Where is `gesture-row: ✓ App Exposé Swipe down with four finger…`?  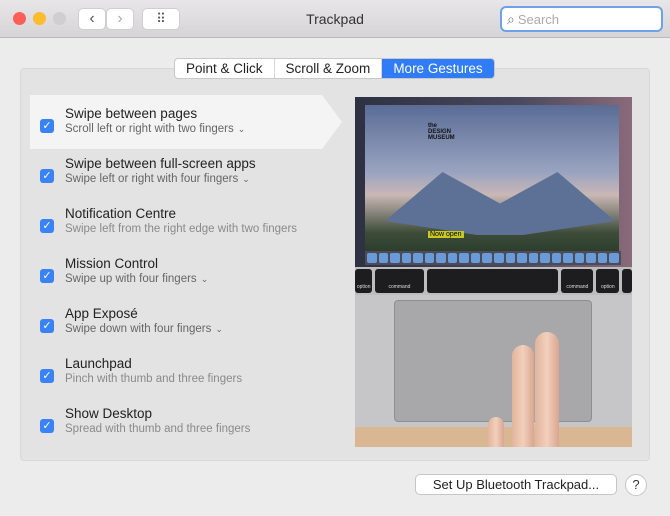
gesture-row: ✓ App Exposé Swipe down with four finger… is located at coordinates (190, 333).